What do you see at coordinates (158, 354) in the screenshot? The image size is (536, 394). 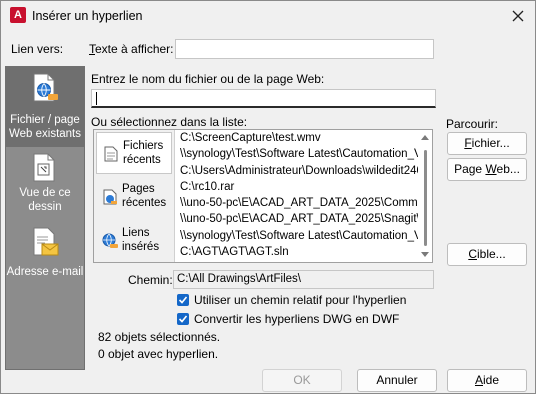 I see `objects-with-link-status: 0 objet avec hyperlien.` at bounding box center [158, 354].